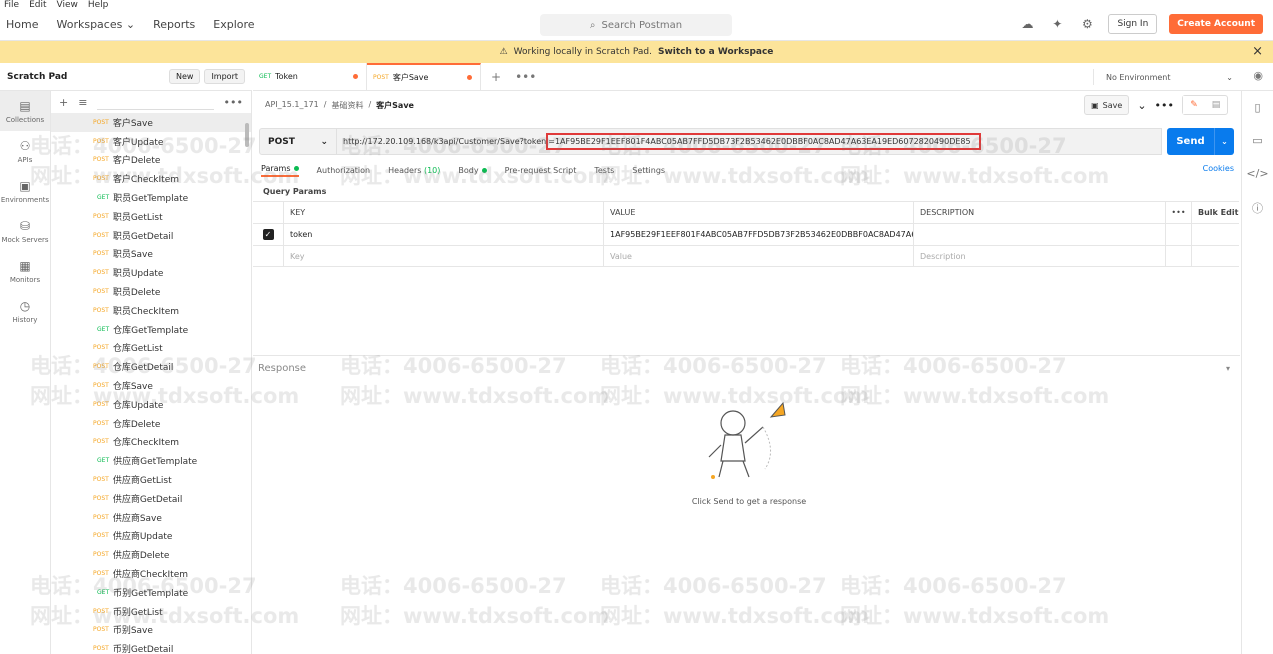 The width and height of the screenshot is (1273, 654). I want to click on list-item: POST 职员Update, so click(151, 272).